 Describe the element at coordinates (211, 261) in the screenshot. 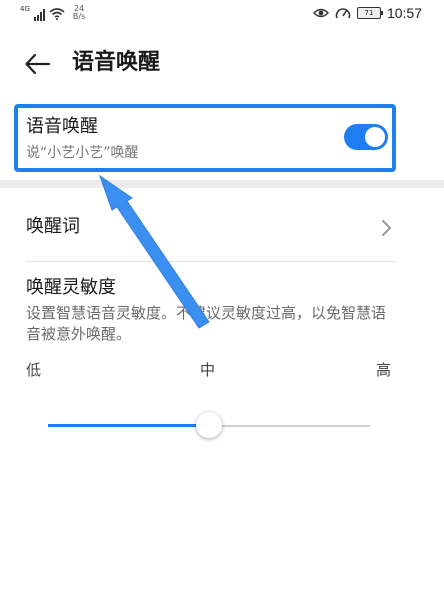

I see `row-divider` at that location.